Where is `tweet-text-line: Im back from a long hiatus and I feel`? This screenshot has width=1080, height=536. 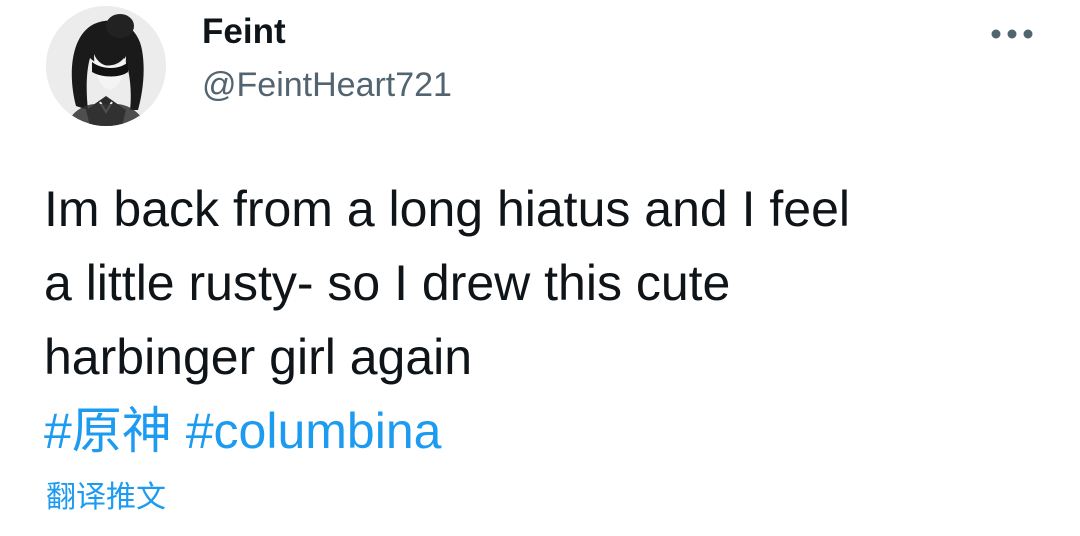
tweet-text-line: Im back from a long hiatus and I feel is located at coordinates (447, 209).